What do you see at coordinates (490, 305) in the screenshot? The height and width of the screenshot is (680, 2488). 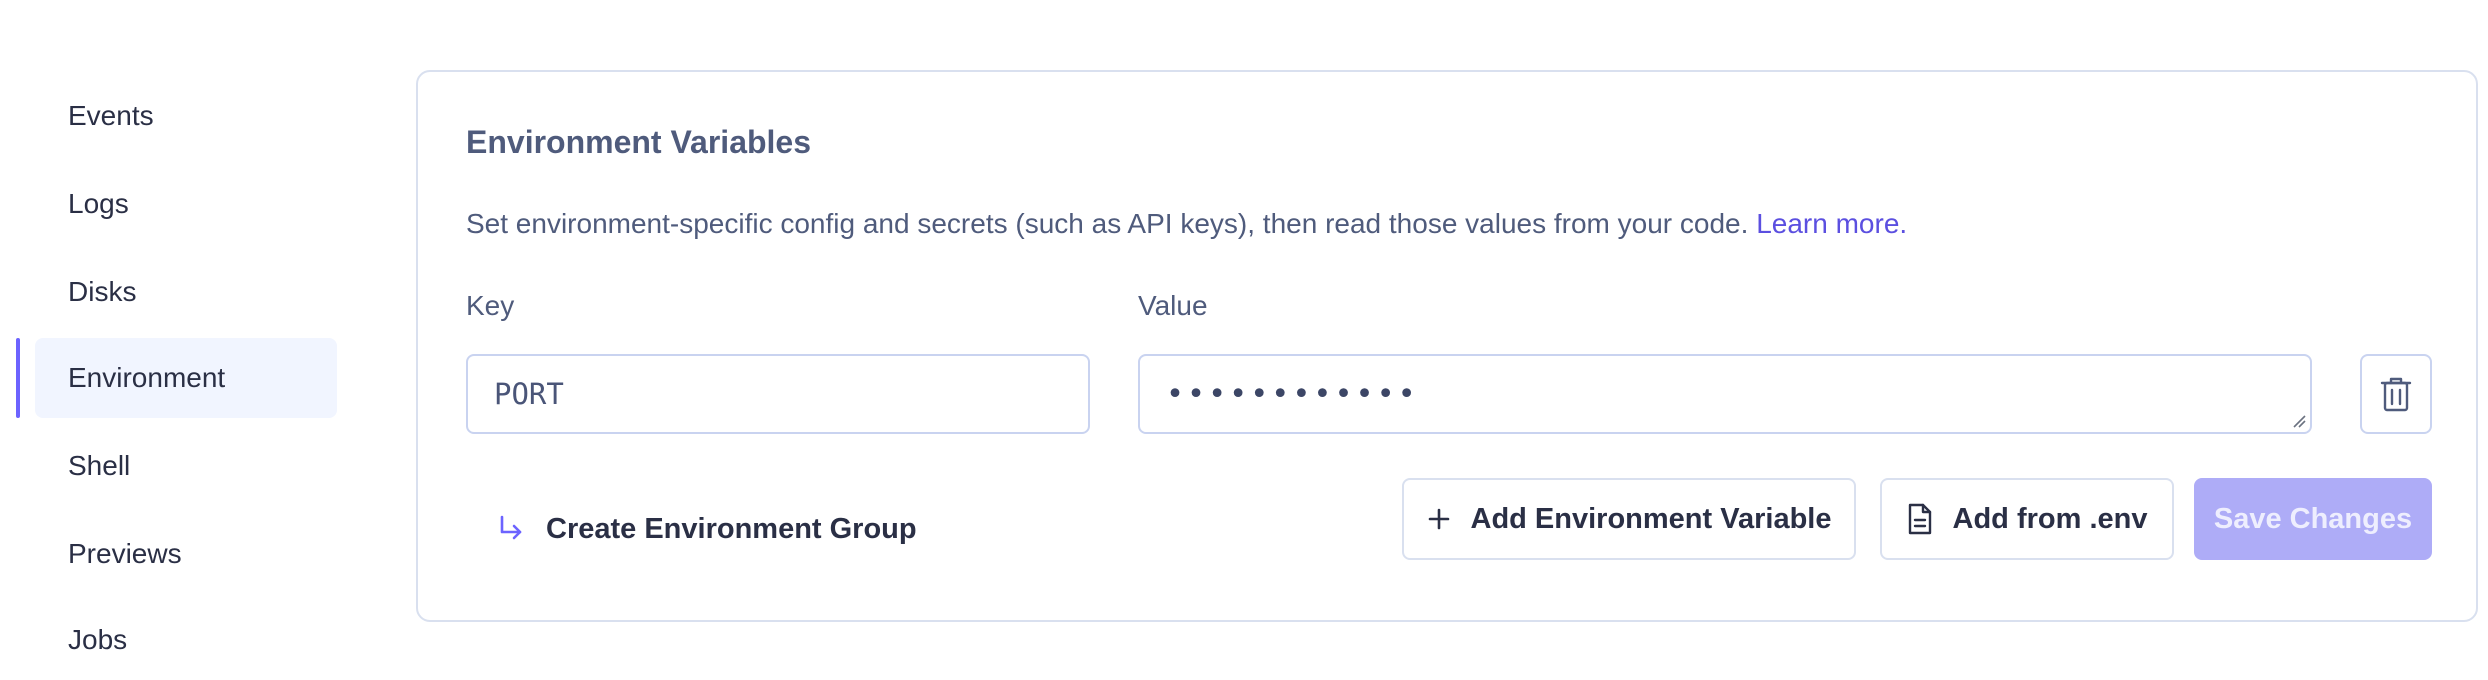 I see `key-label: Key` at bounding box center [490, 305].